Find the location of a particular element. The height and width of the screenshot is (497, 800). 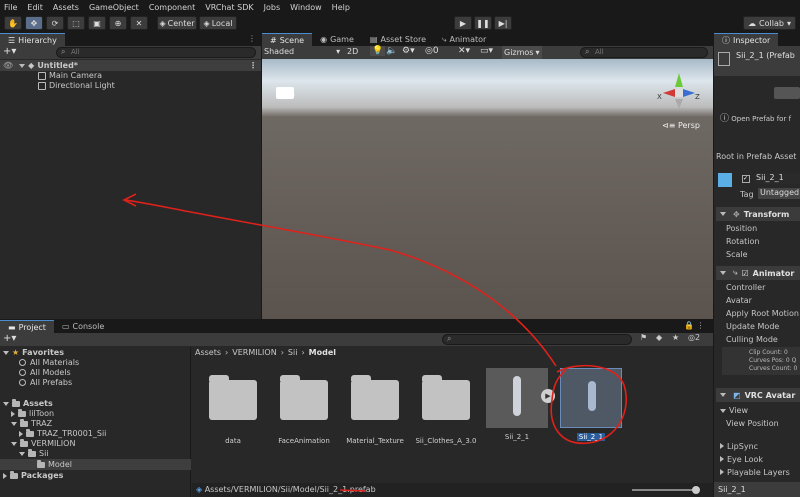

menu-gameobject: GameObject is located at coordinates (114, 7).